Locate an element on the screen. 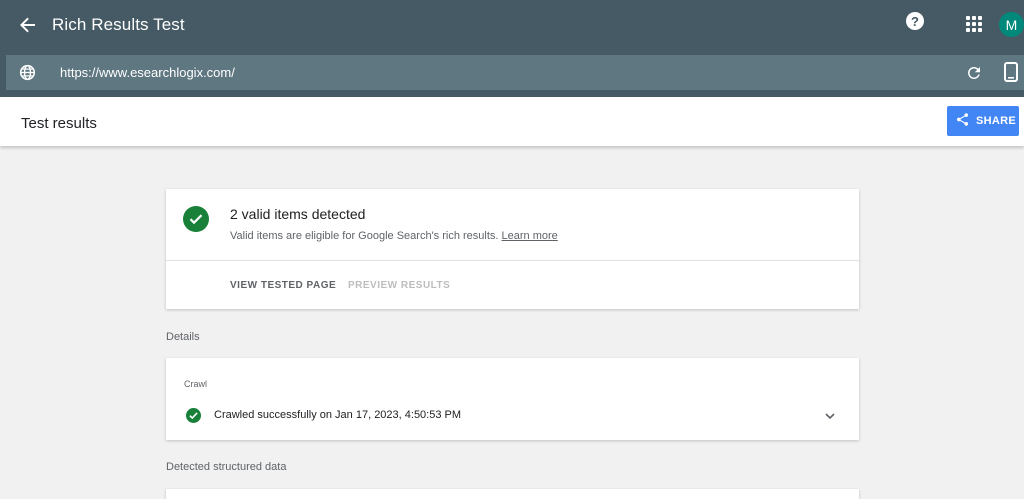 The width and height of the screenshot is (1024, 499). chevron-down-icon is located at coordinates (830, 416).